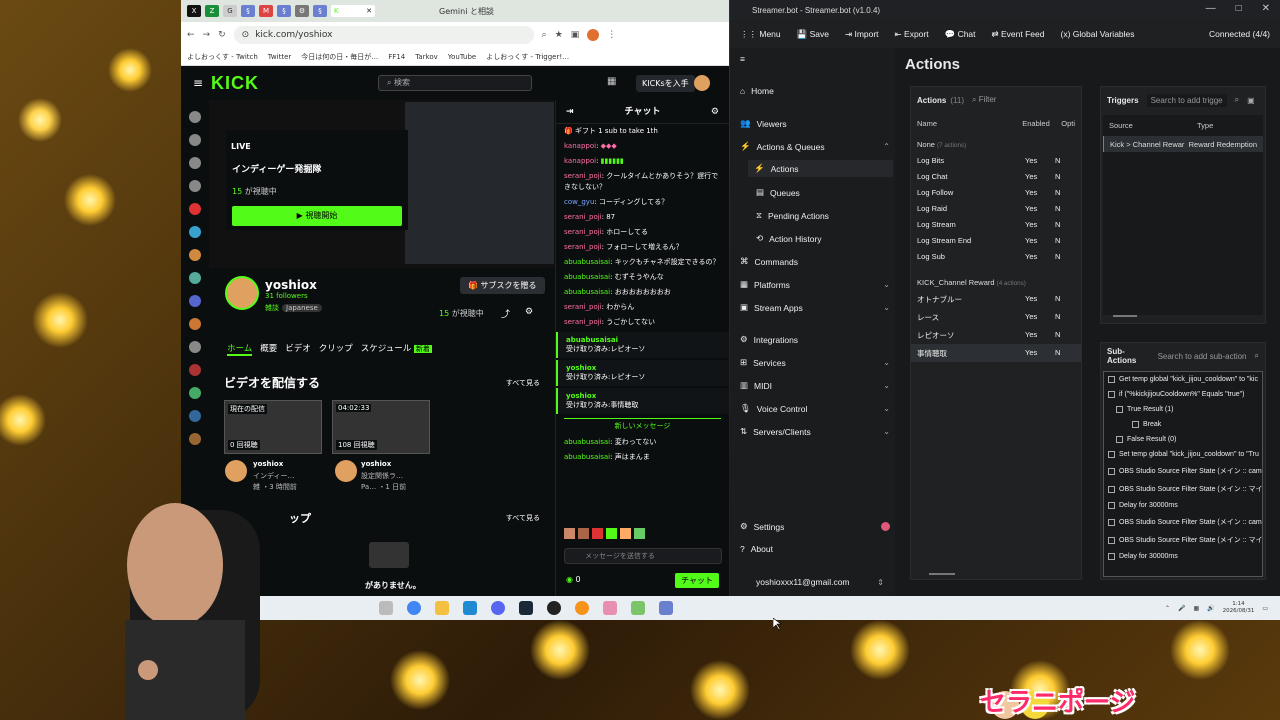 The width and height of the screenshot is (1280, 720). I want to click on steam-icon, so click(526, 608).